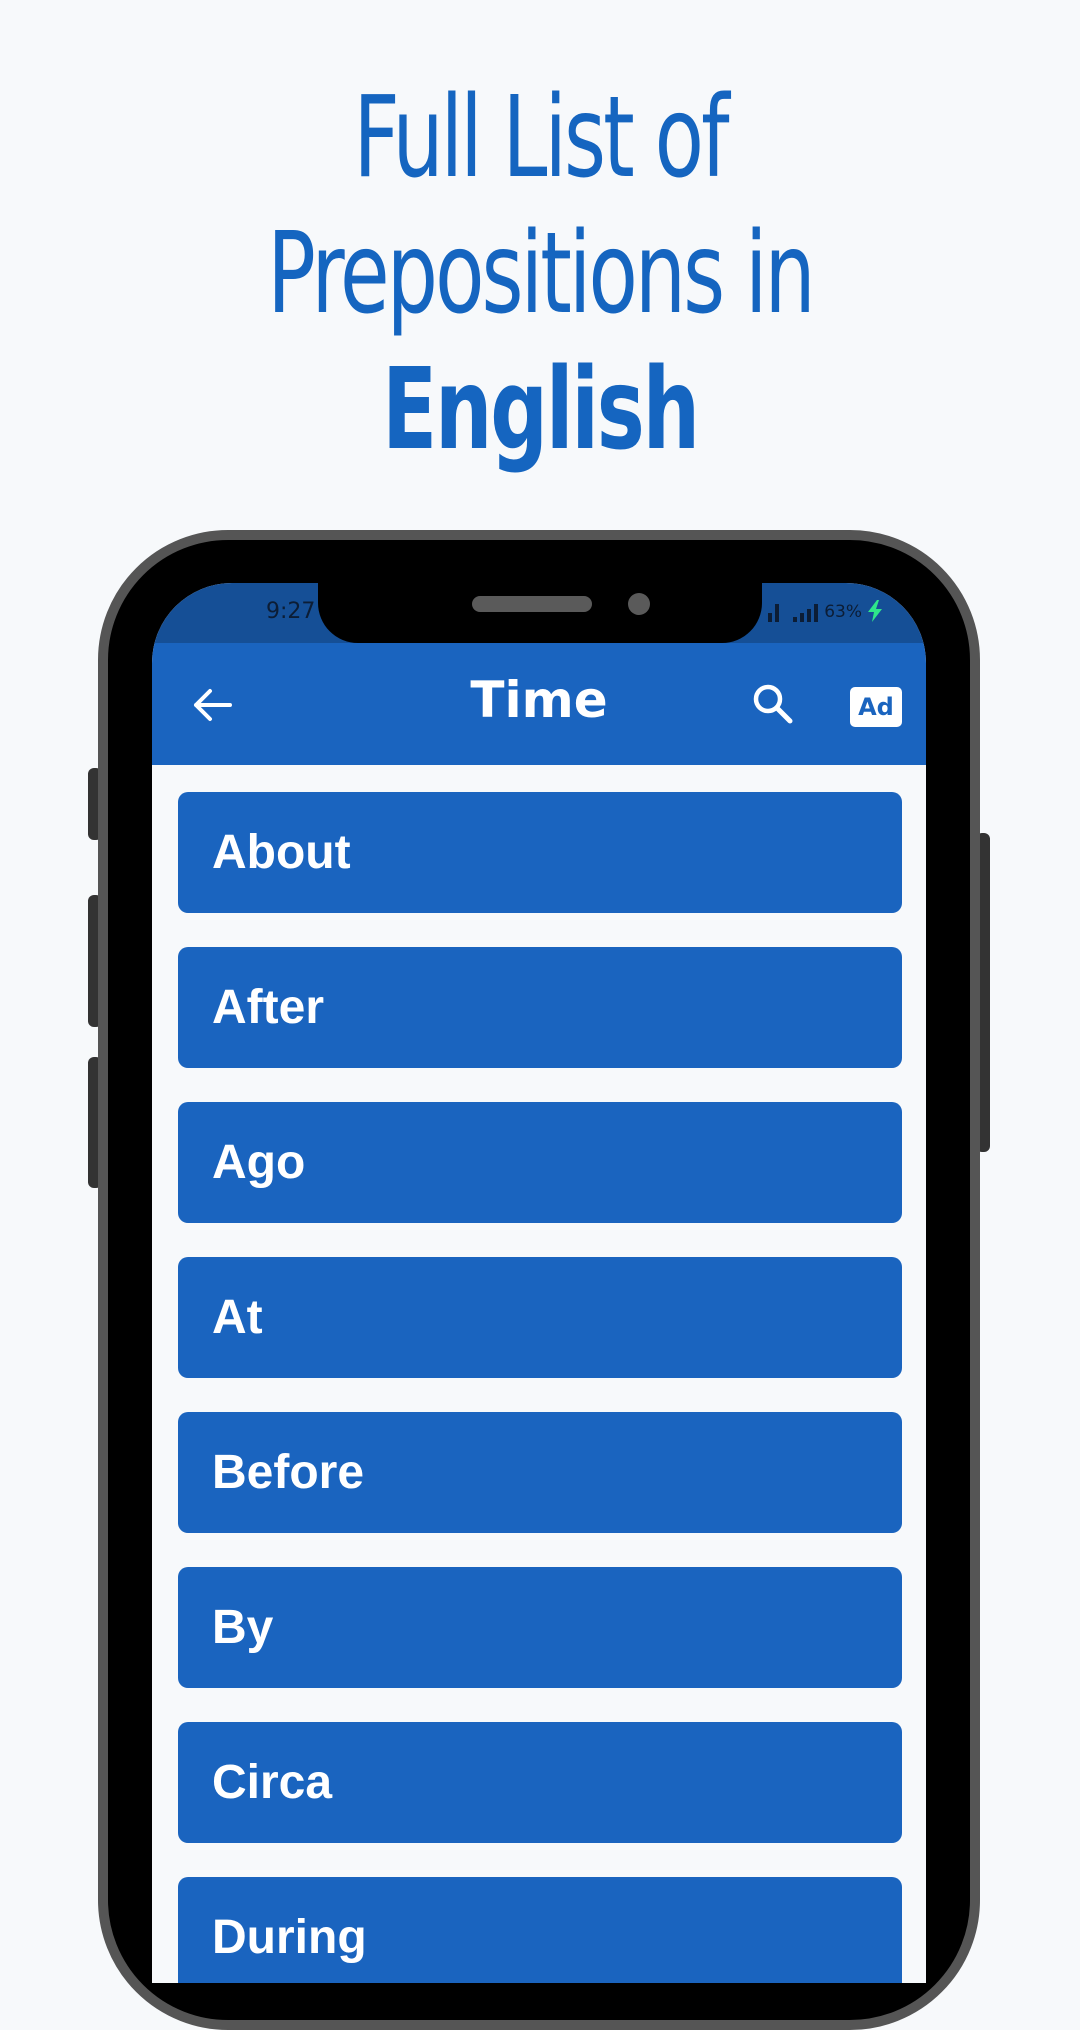 This screenshot has width=1080, height=2030. I want to click on status-indicators: 63%, so click(825, 611).